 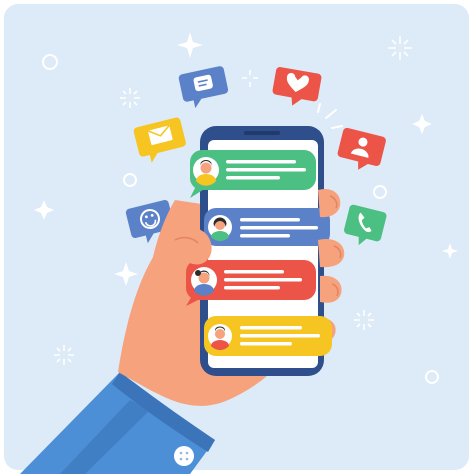 I want to click on chat-bubble-yellow, so click(x=268, y=336).